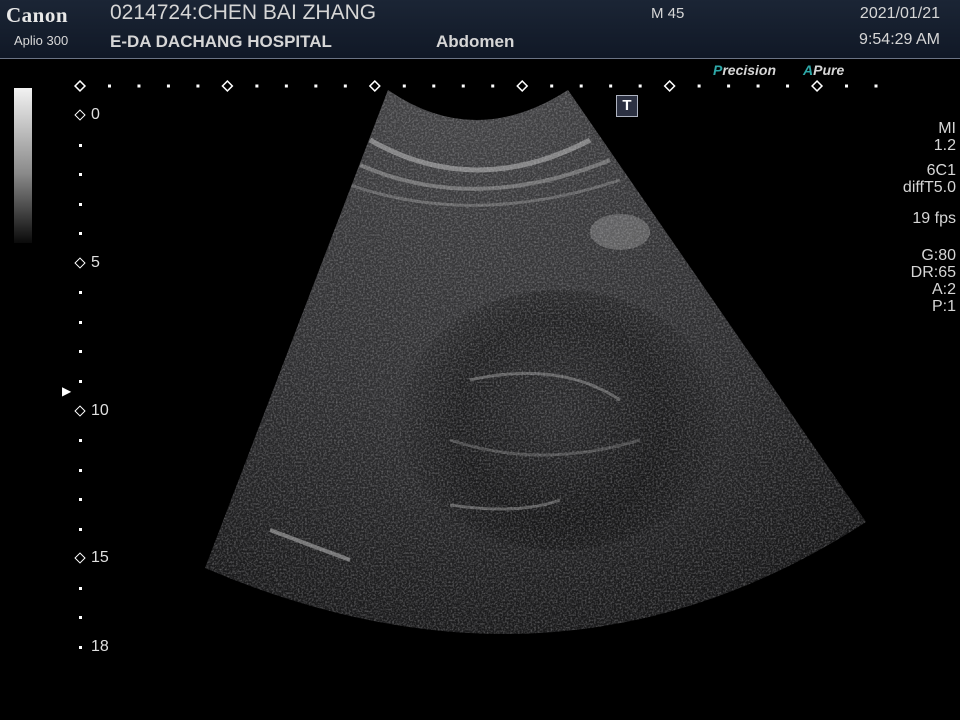  Describe the element at coordinates (938, 255) in the screenshot. I see `gain-value: G:80` at that location.